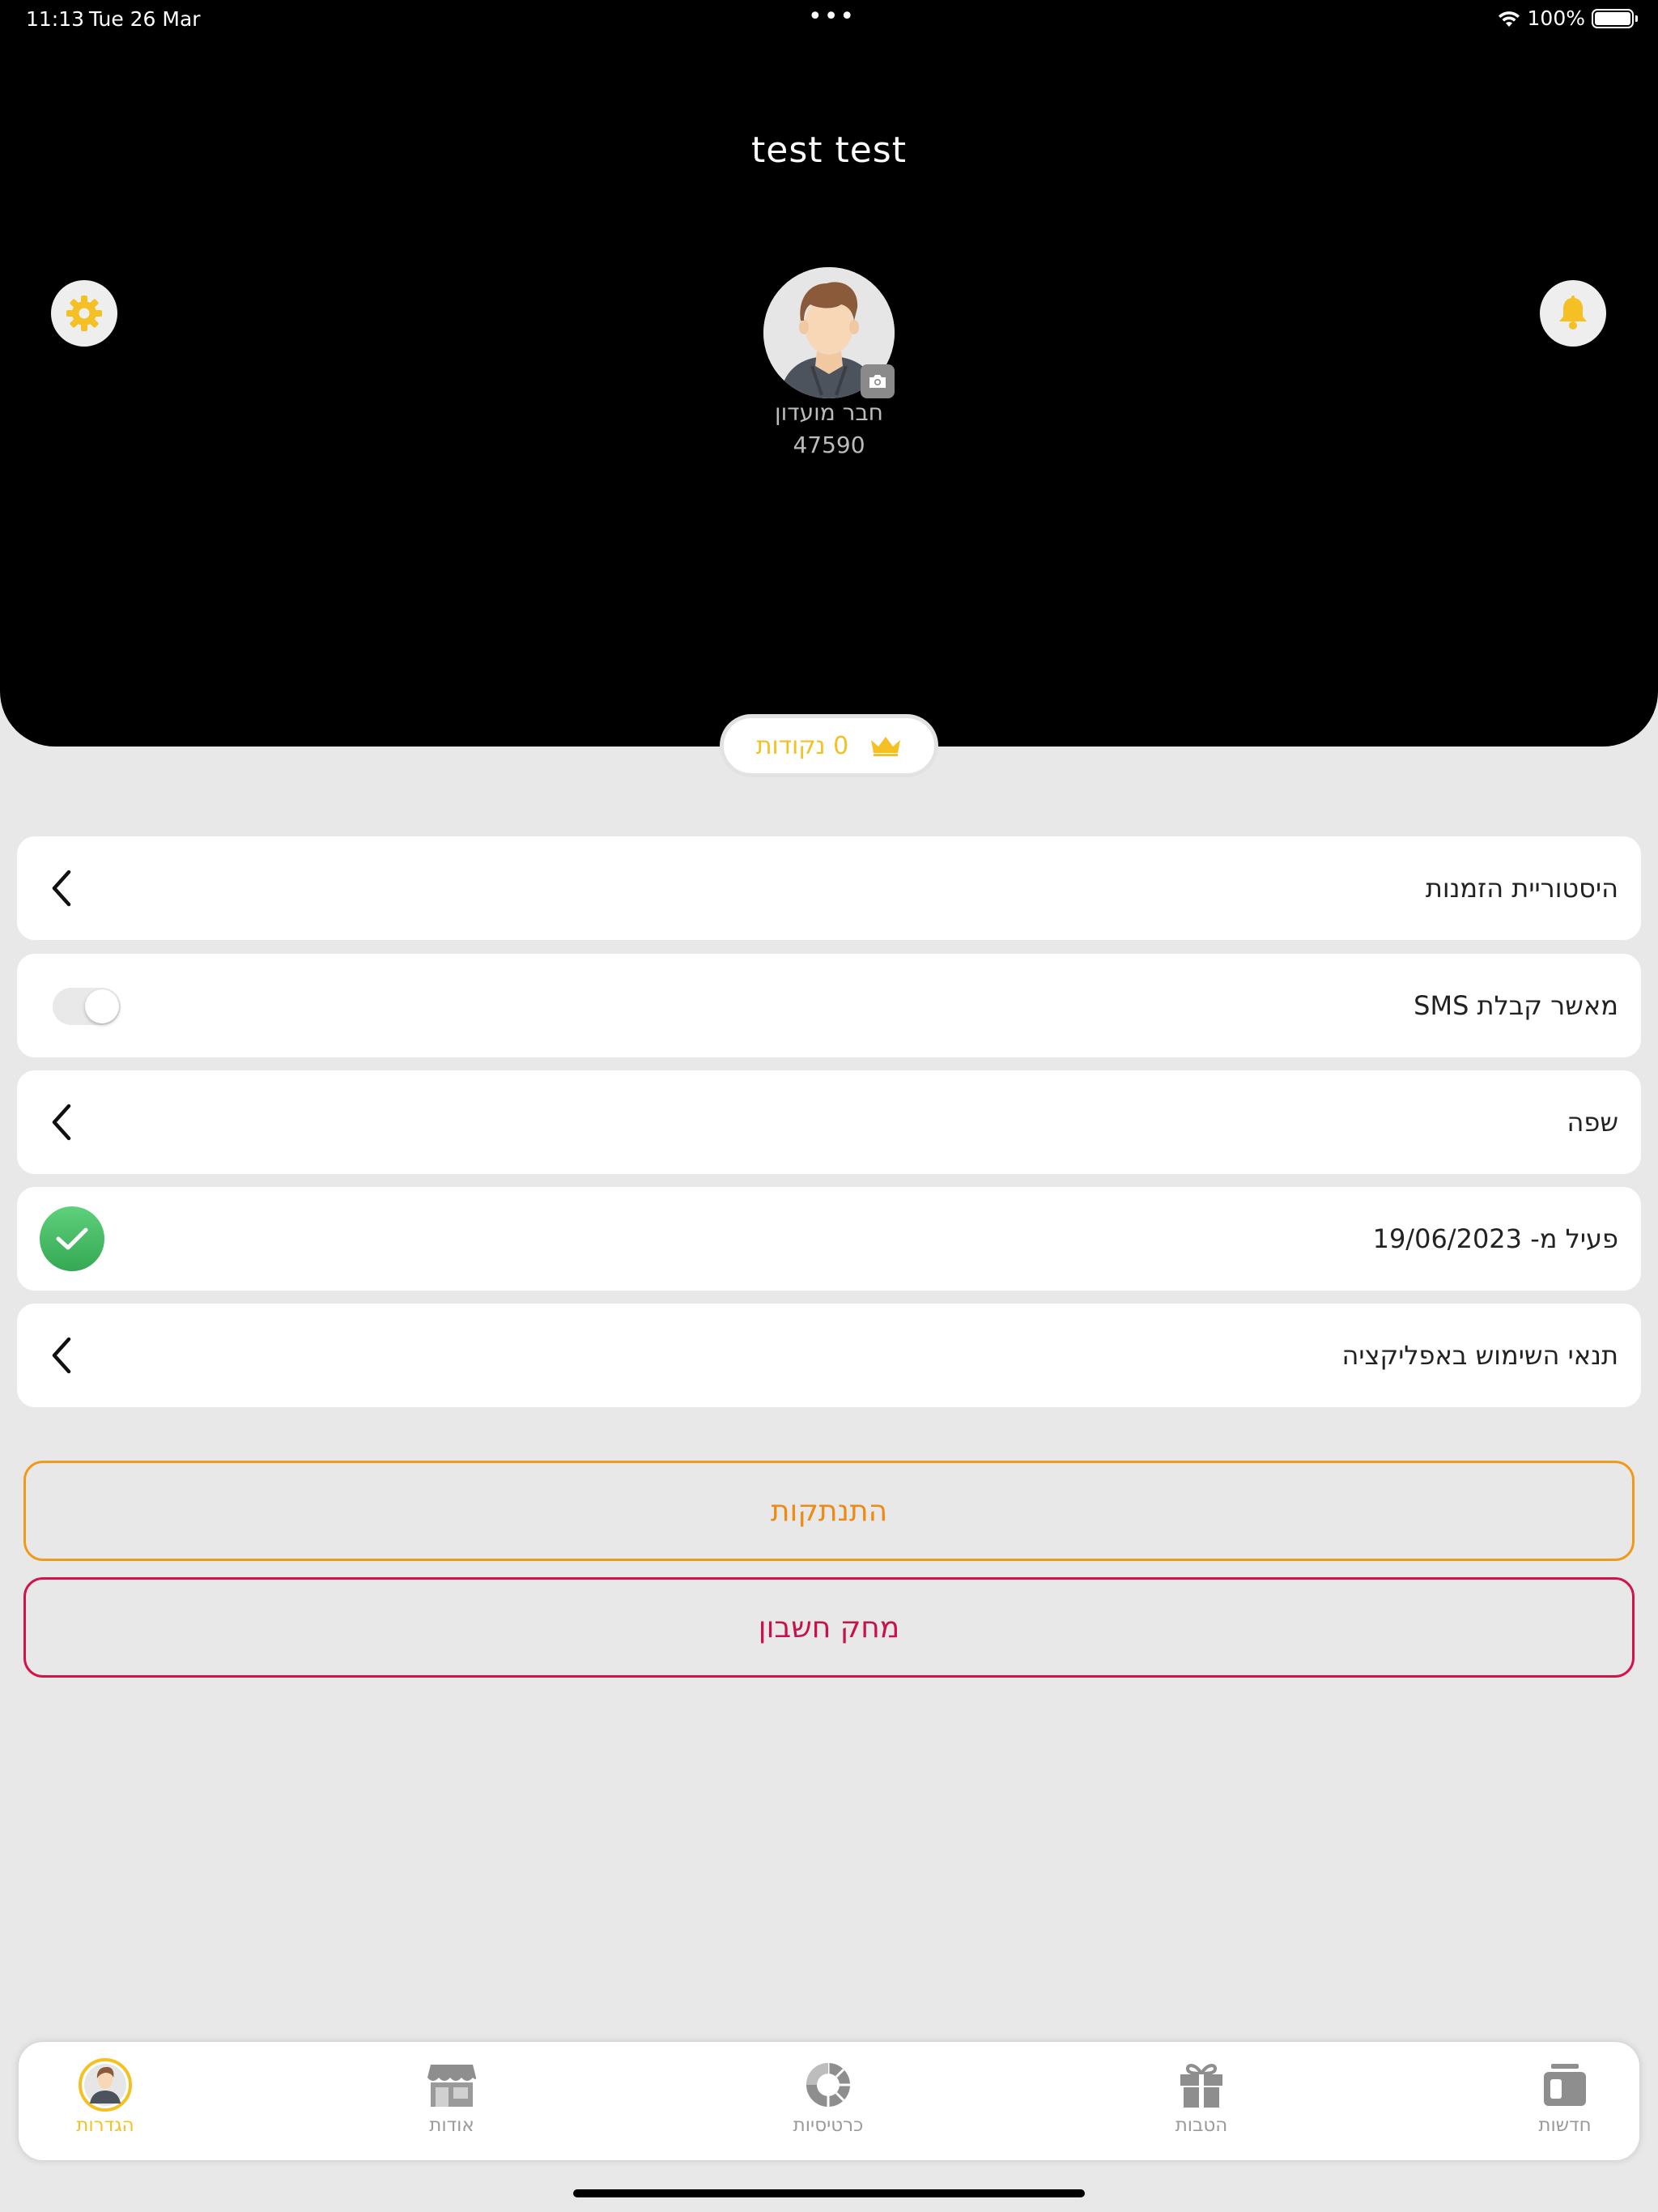  What do you see at coordinates (829, 2193) in the screenshot?
I see `home-indicator` at bounding box center [829, 2193].